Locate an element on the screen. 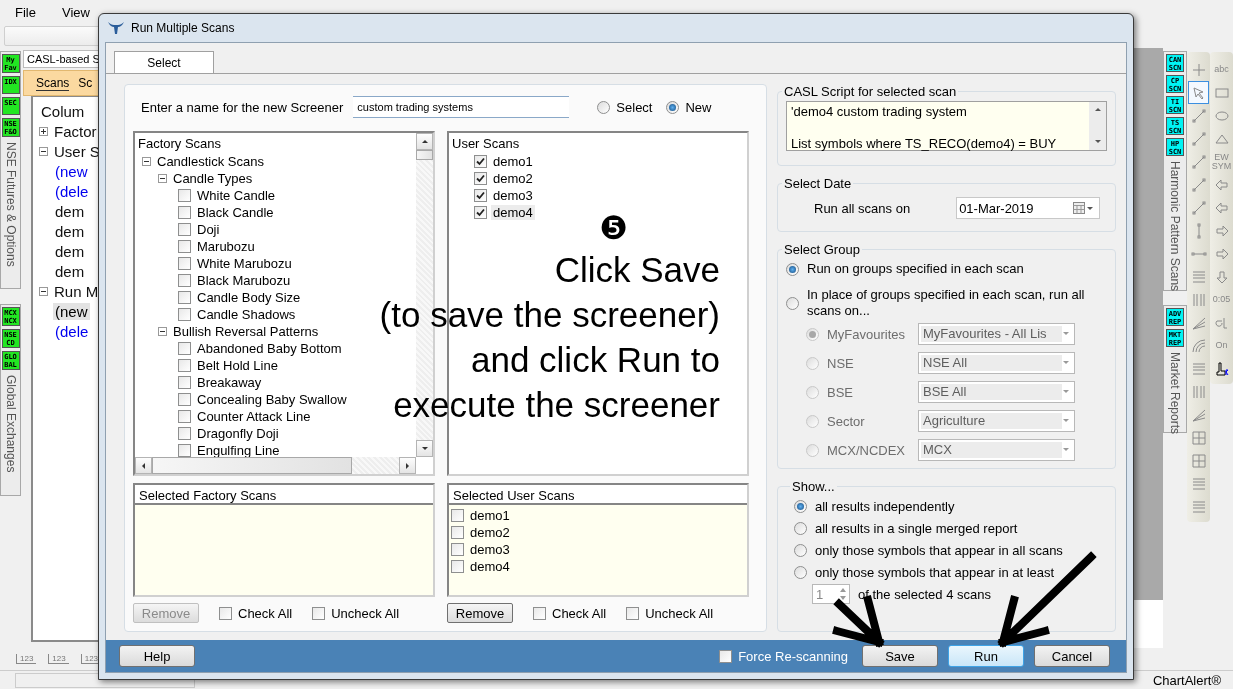  plus-icon is located at coordinates (1198, 69).